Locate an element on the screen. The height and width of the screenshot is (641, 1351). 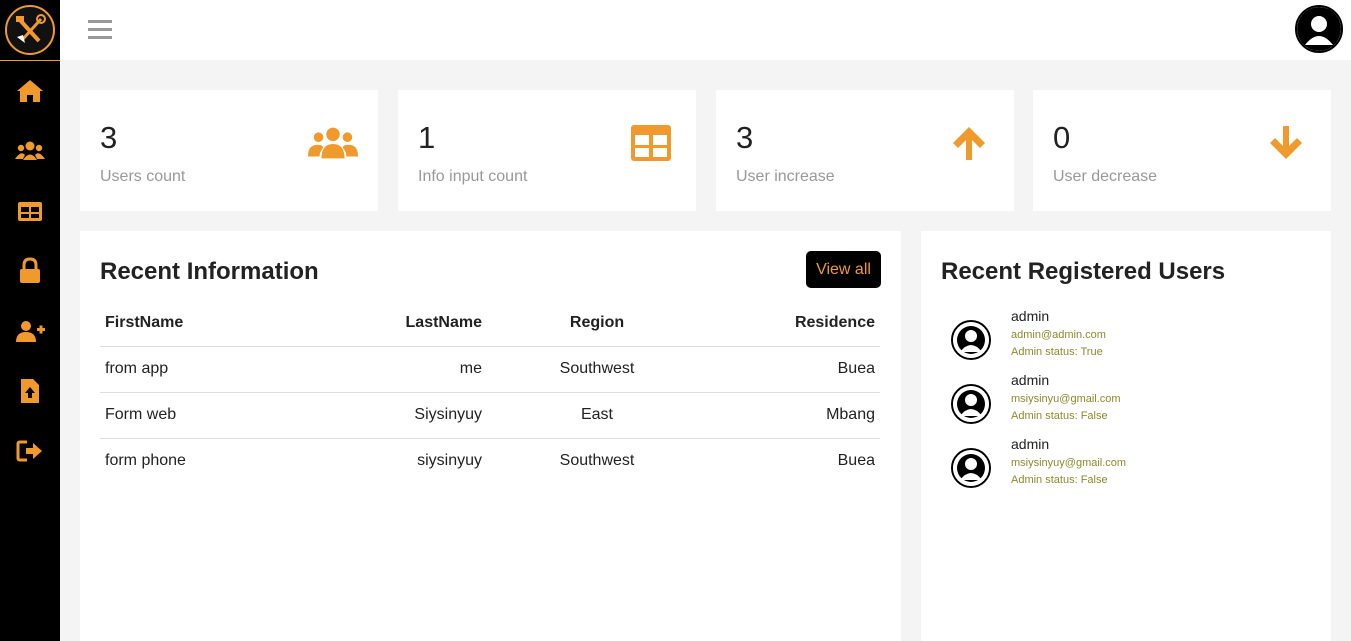
sidebar-item-table is located at coordinates (30, 211).